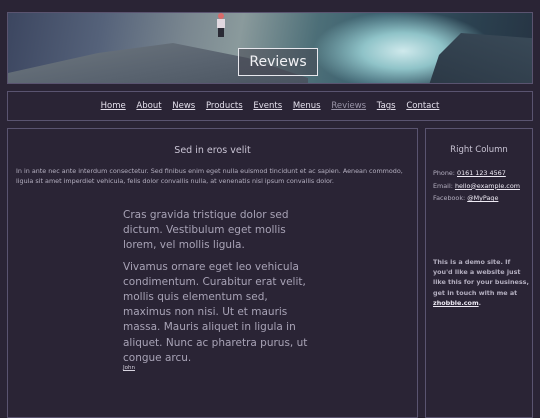 The height and width of the screenshot is (418, 540). What do you see at coordinates (480, 302) in the screenshot?
I see `demo-end: .` at bounding box center [480, 302].